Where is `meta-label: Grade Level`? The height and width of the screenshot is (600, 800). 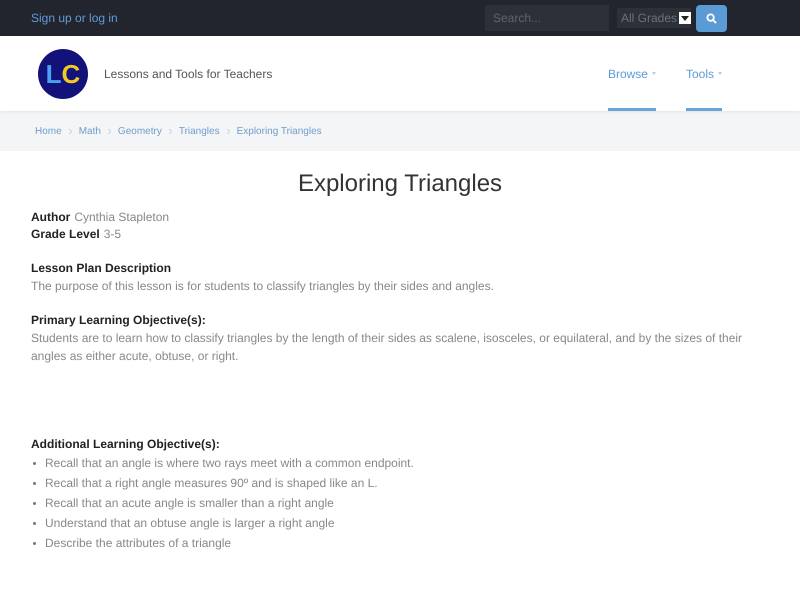 meta-label: Grade Level is located at coordinates (65, 234).